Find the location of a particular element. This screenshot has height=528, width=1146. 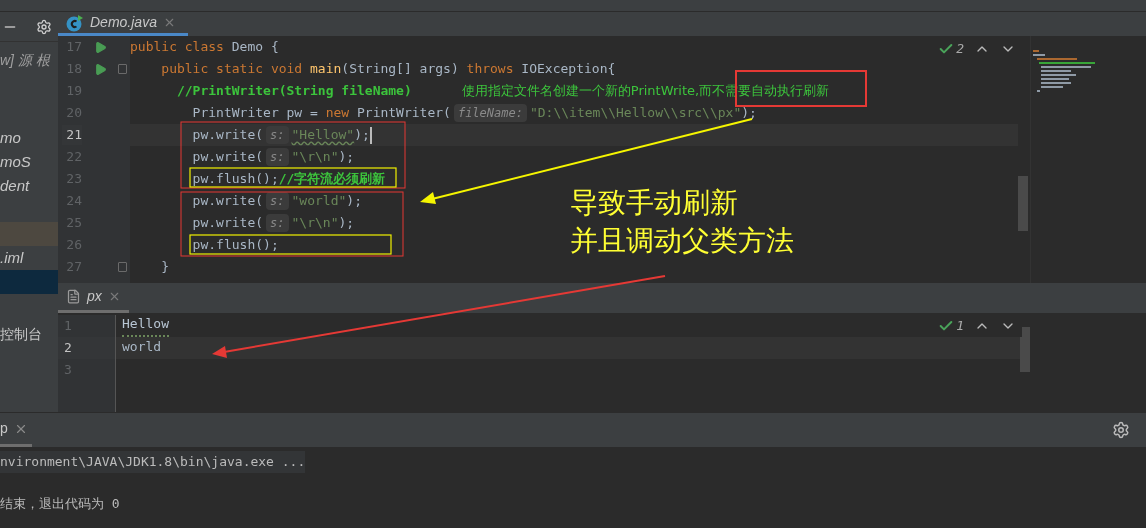

code-token: public static void is located at coordinates (232, 69).